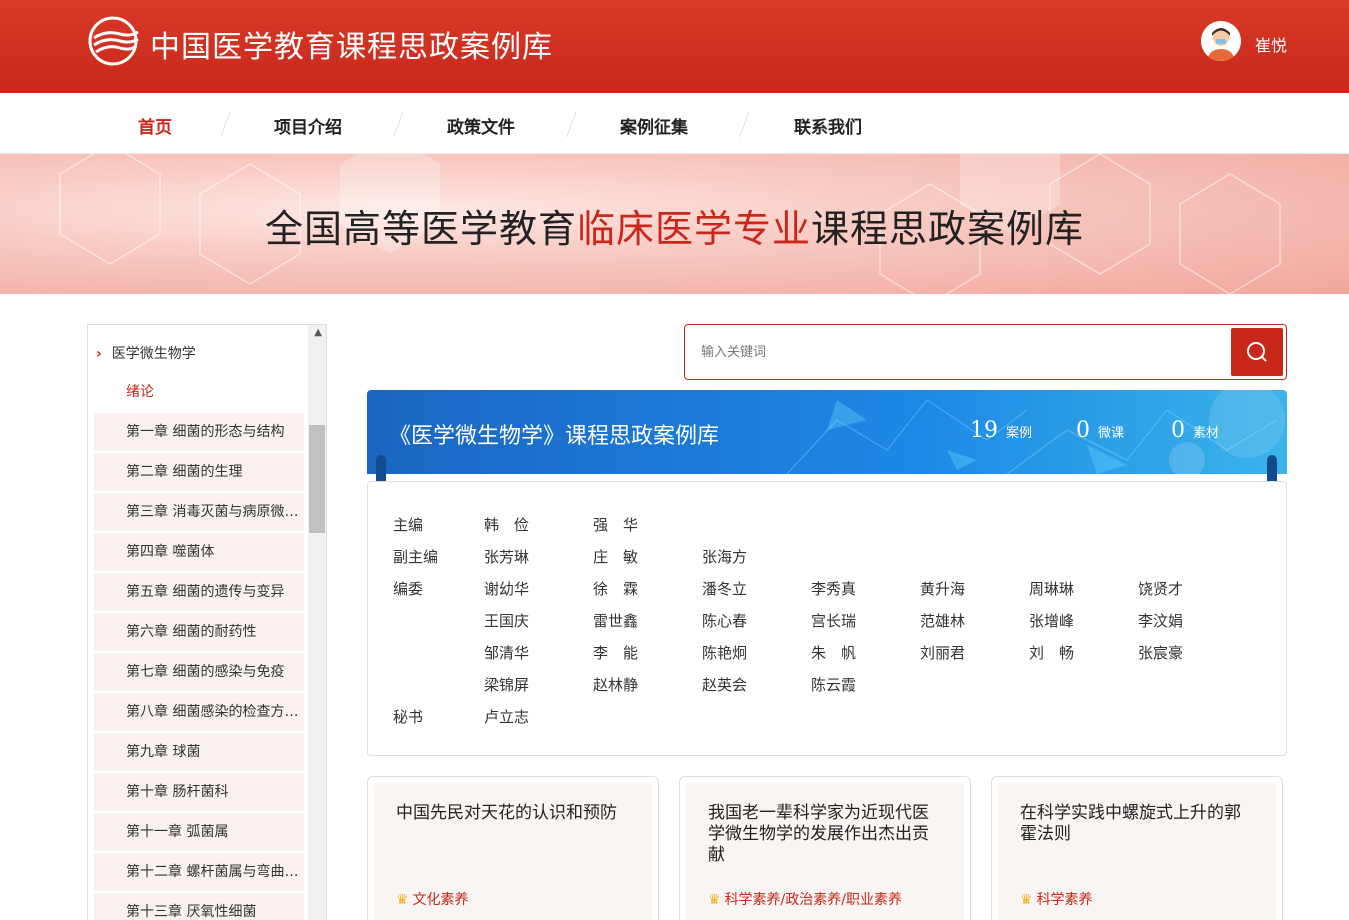  What do you see at coordinates (199, 672) in the screenshot?
I see `sidebar-item: 第七章 细菌的感染与免疫` at bounding box center [199, 672].